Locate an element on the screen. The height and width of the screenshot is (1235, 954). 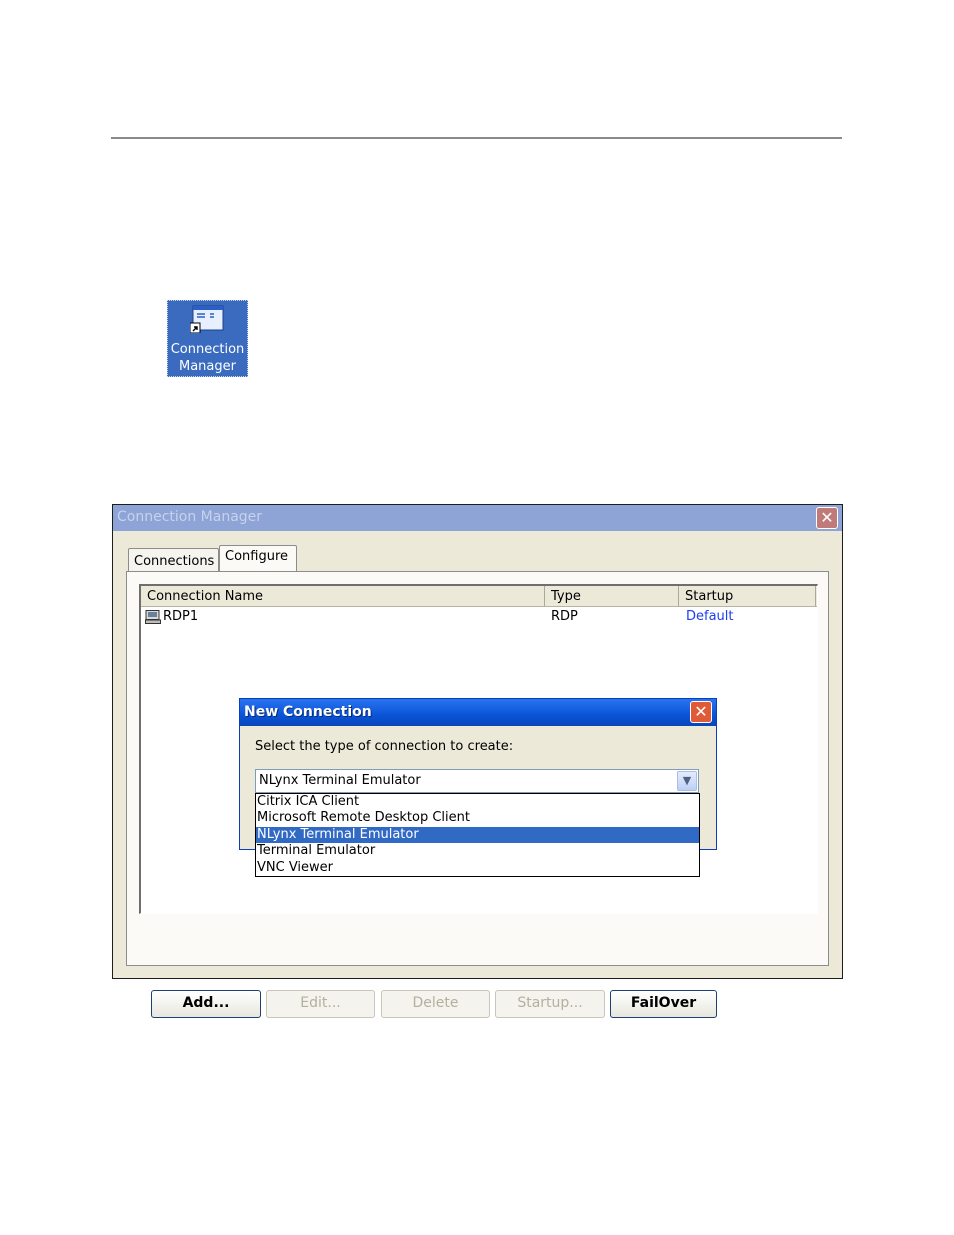
computer-icon is located at coordinates (153, 617).